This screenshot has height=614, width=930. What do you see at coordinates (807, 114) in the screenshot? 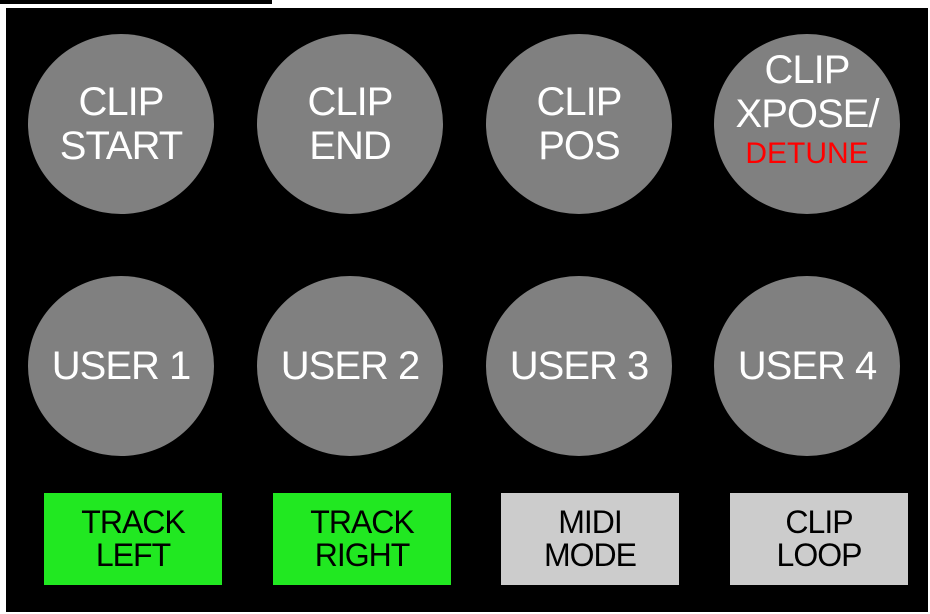
I see `knob-label-line2: XPOSE/` at bounding box center [807, 114].